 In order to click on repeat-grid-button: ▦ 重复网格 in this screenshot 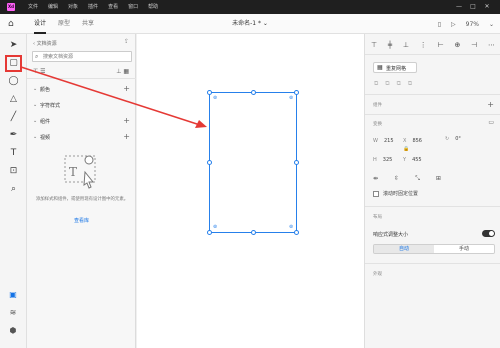, I will do `click(395, 67)`.